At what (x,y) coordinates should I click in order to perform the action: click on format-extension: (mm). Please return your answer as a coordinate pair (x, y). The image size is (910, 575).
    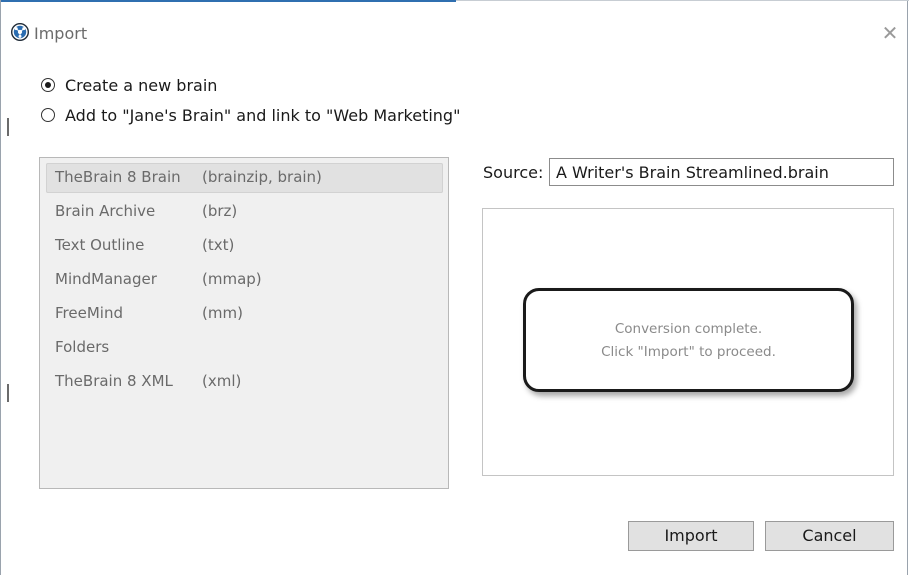
    Looking at the image, I should click on (222, 313).